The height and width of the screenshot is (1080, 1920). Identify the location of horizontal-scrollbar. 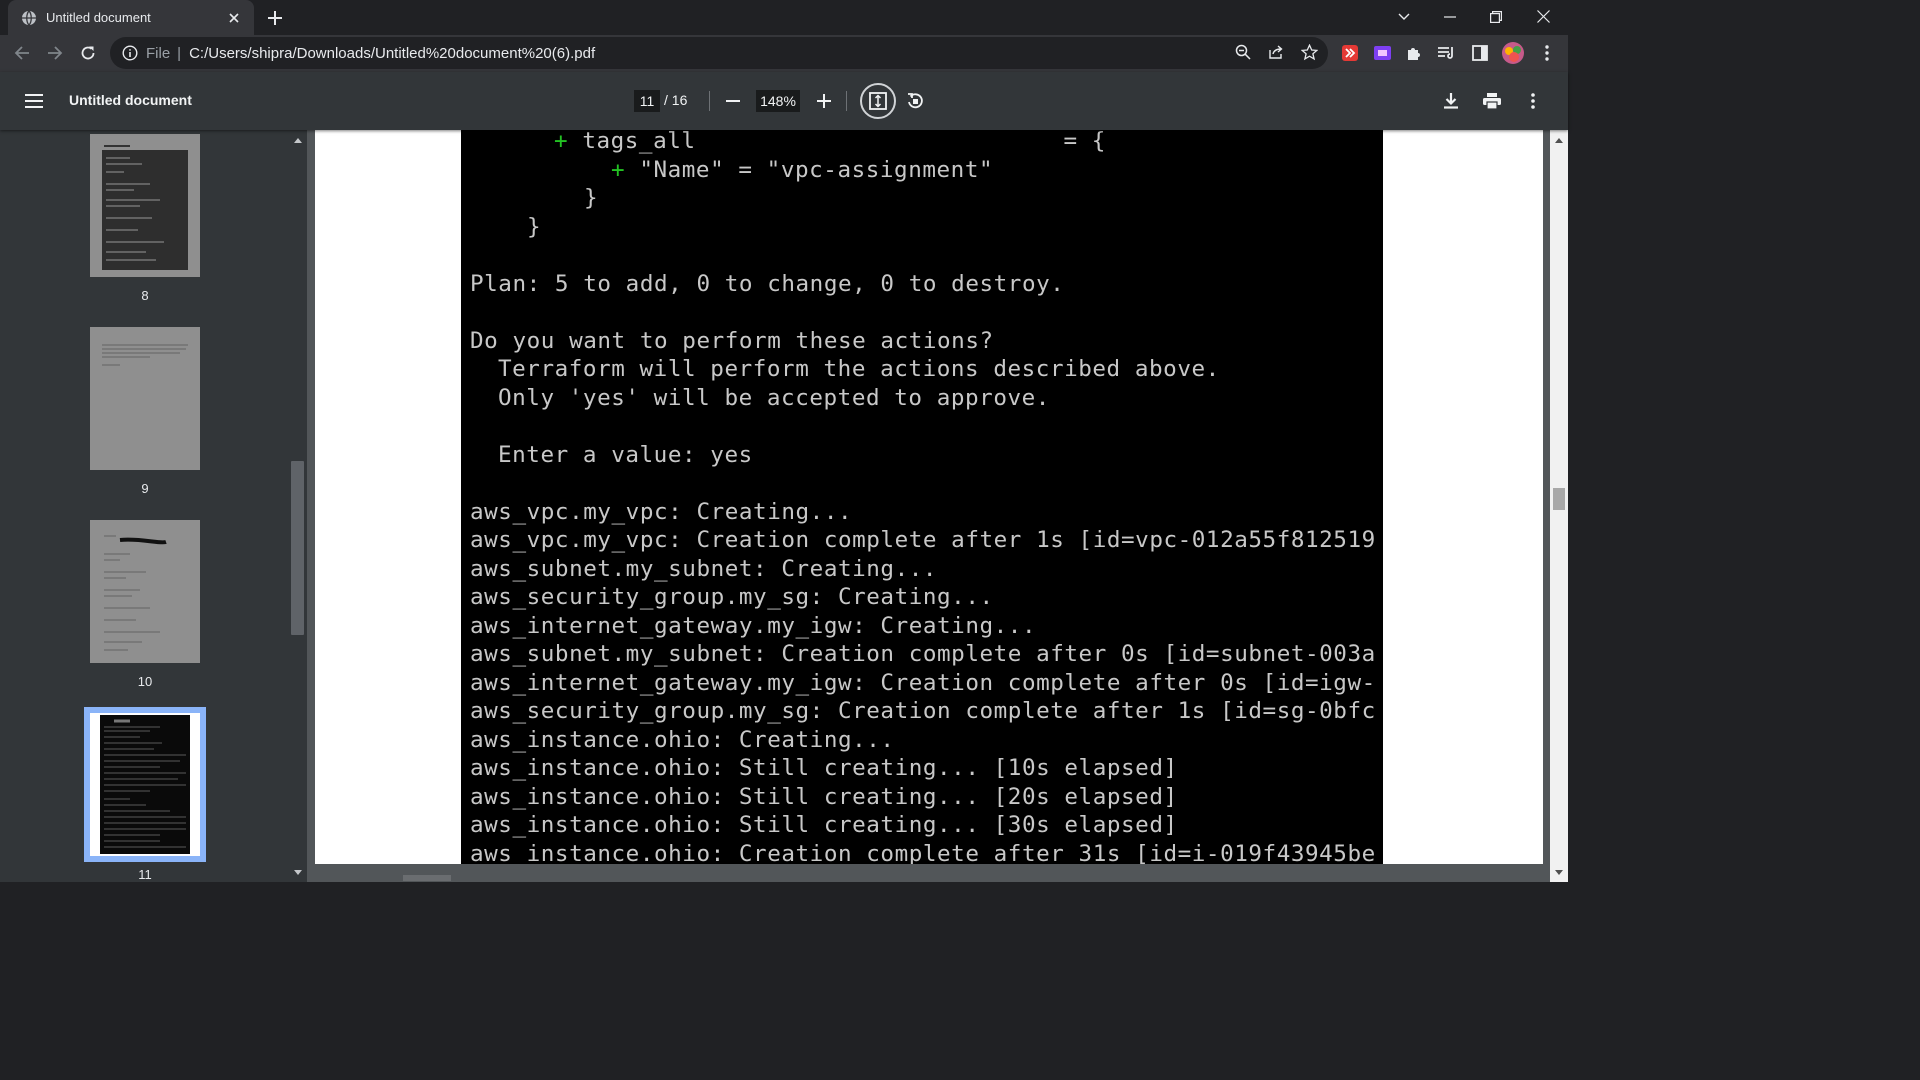
(928, 874).